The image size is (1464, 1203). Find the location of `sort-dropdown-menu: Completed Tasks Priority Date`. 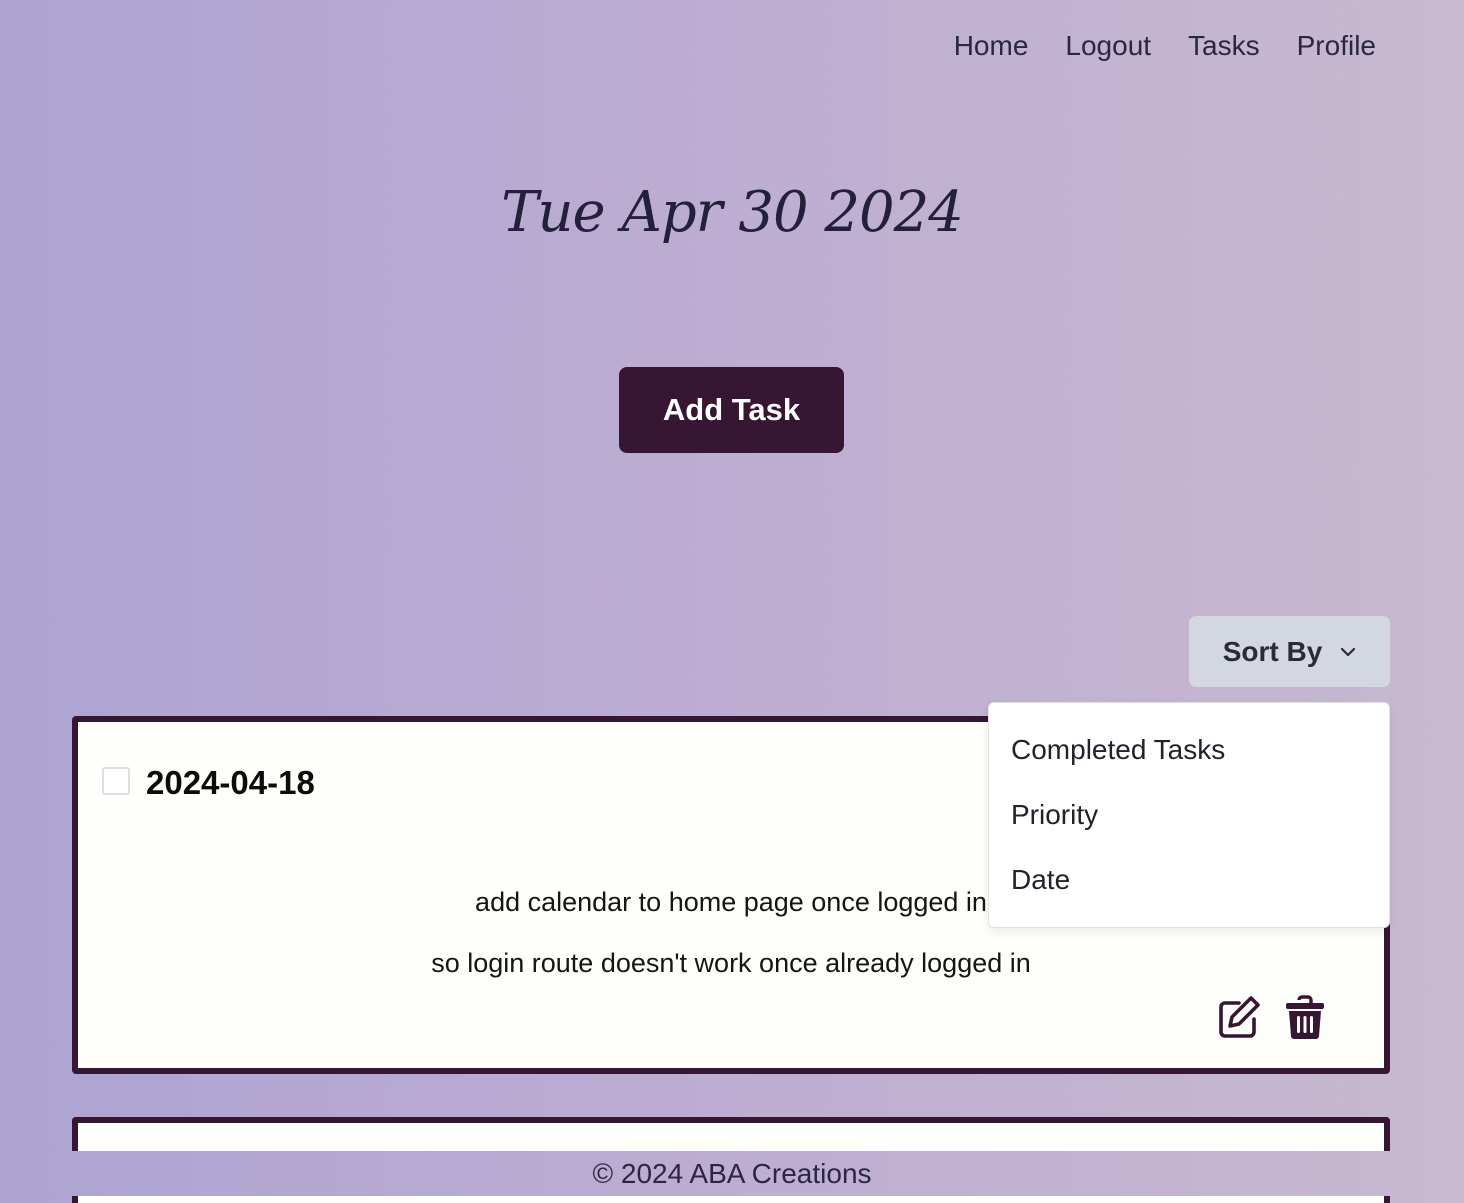

sort-dropdown-menu: Completed Tasks Priority Date is located at coordinates (1189, 815).